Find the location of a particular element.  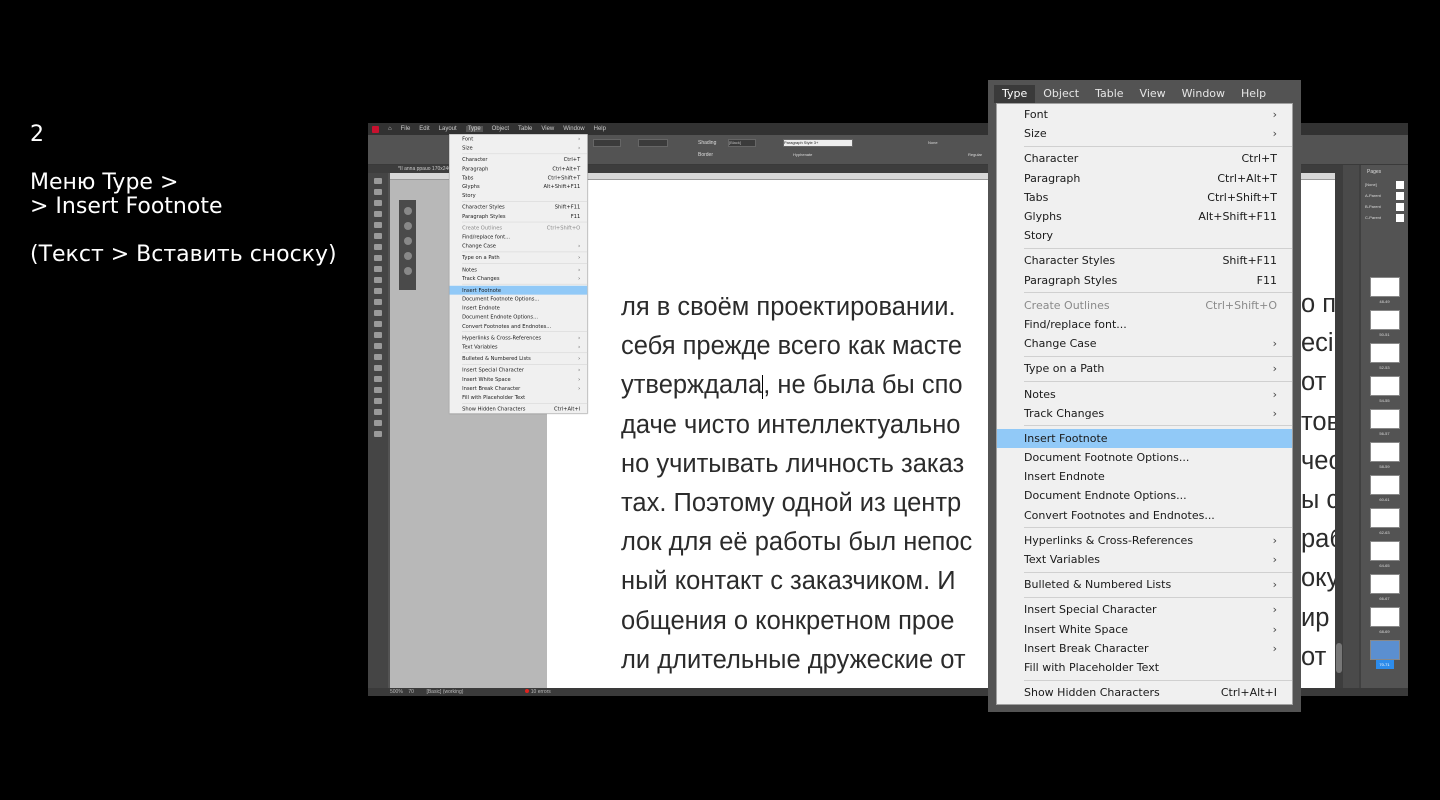

preflight-profile: [Basic] (working) is located at coordinates (444, 692).